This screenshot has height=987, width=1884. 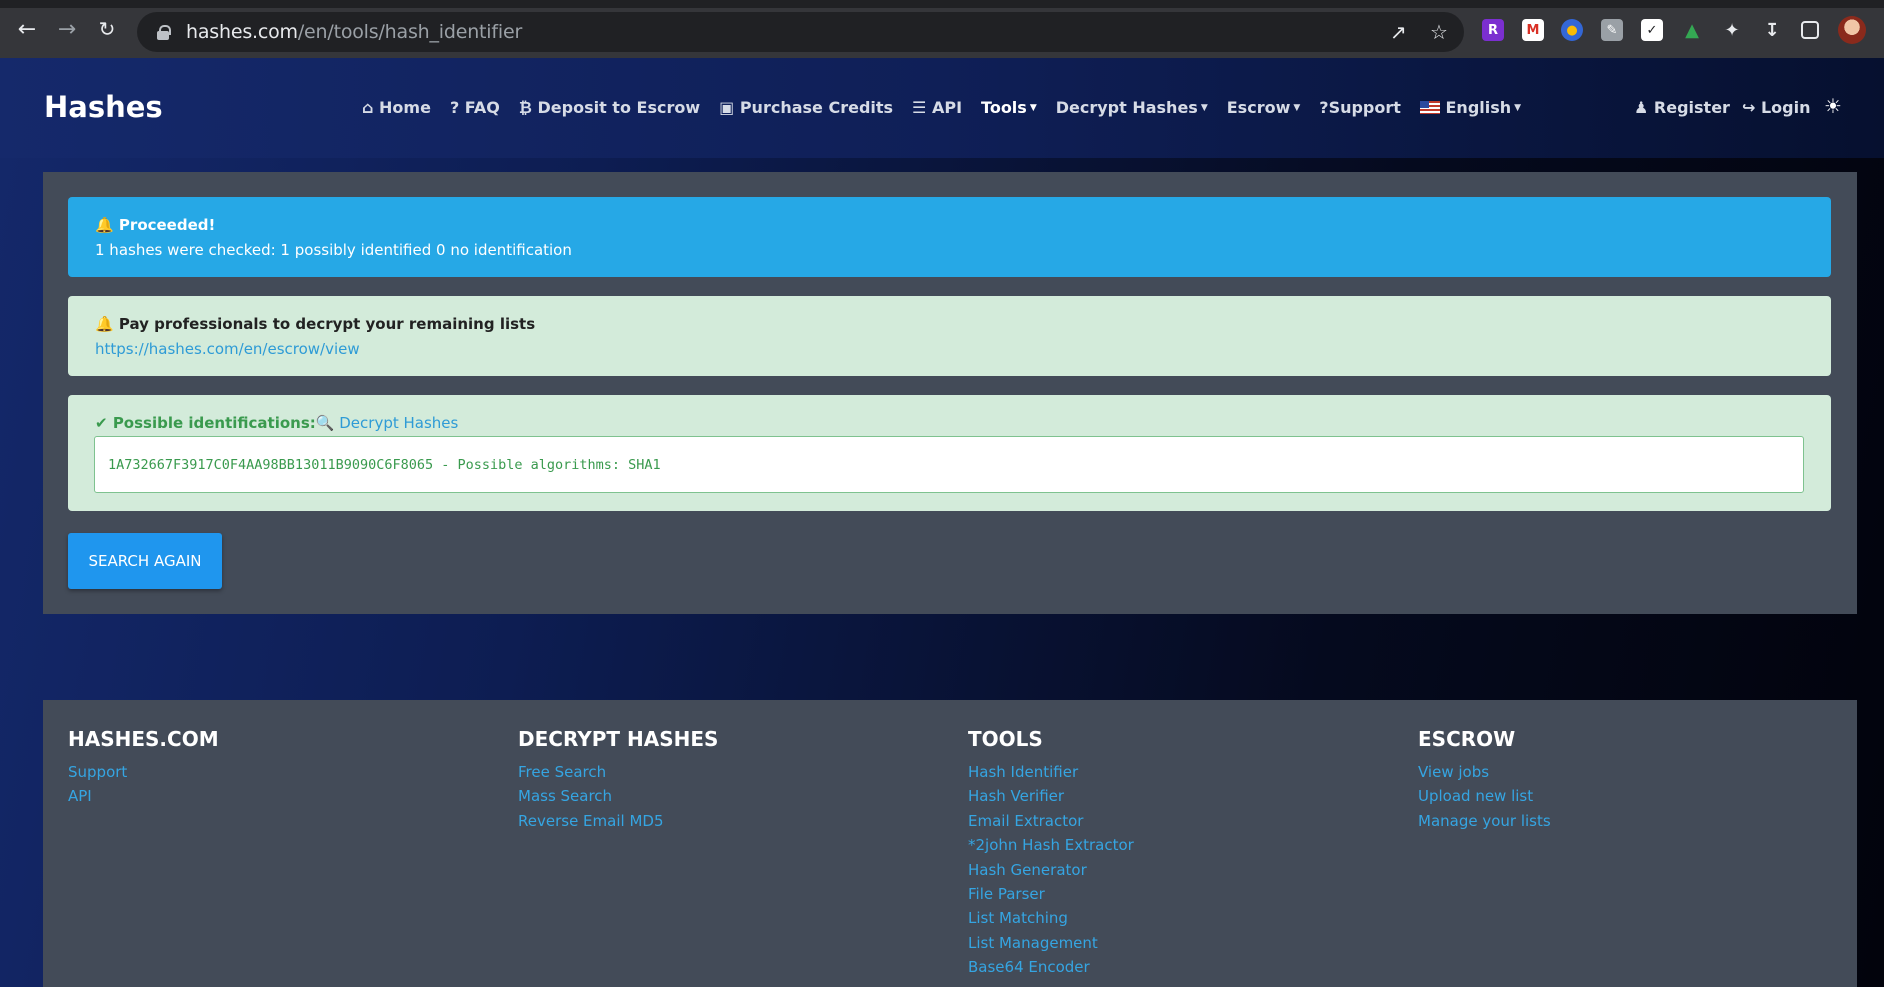 I want to click on nav-label: Purchase Credits, so click(x=816, y=107).